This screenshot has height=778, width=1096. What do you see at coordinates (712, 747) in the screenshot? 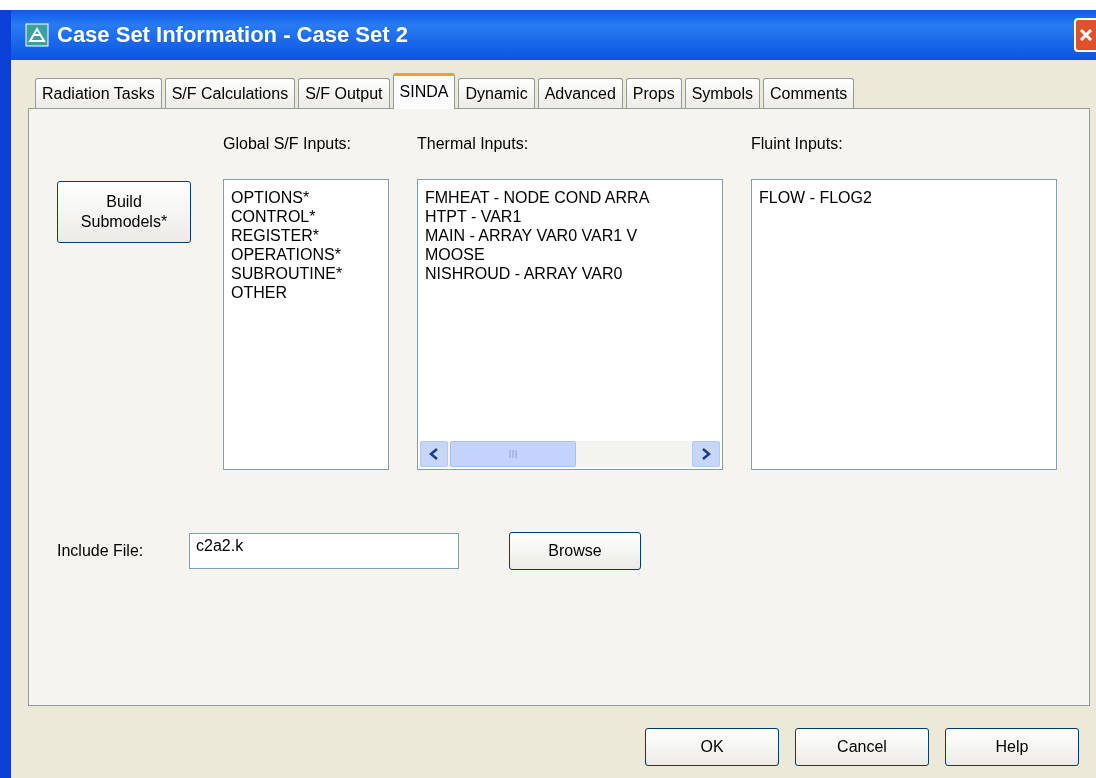
I see `dialog-button: OK` at bounding box center [712, 747].